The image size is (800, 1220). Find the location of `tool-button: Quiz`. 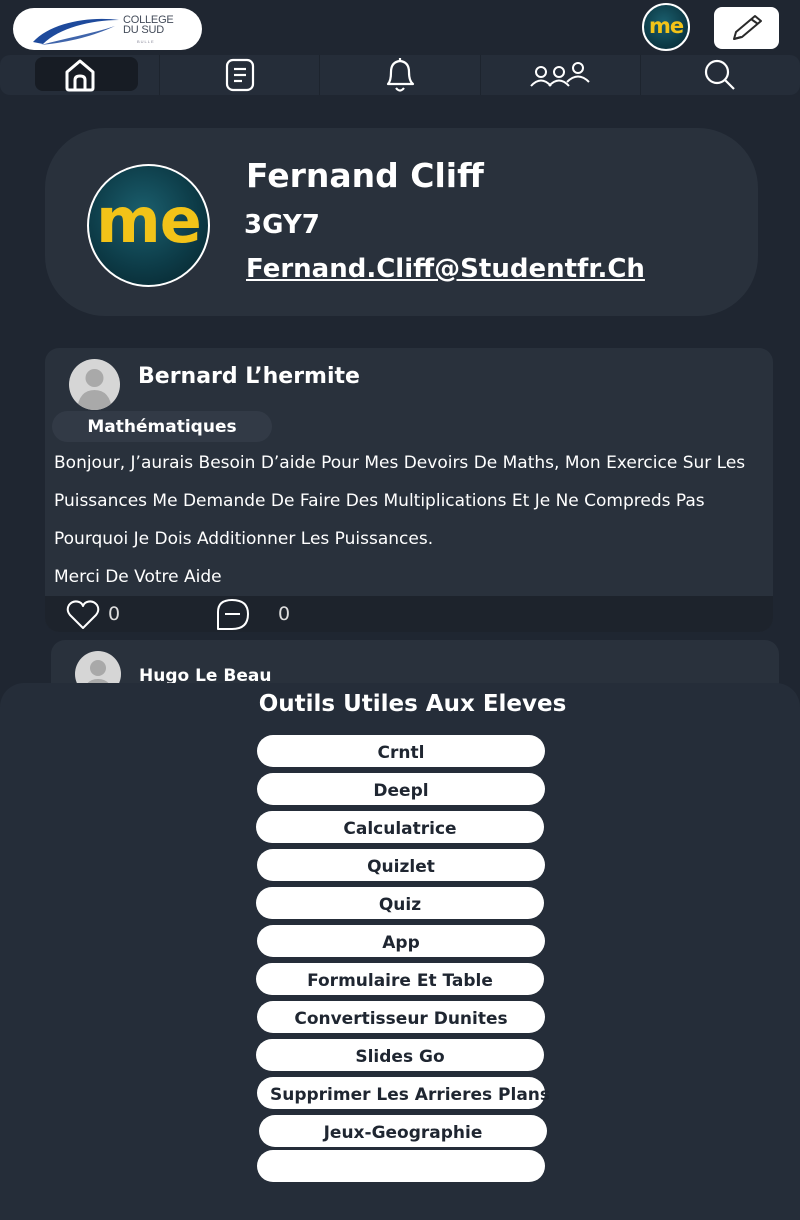

tool-button: Quiz is located at coordinates (400, 903).